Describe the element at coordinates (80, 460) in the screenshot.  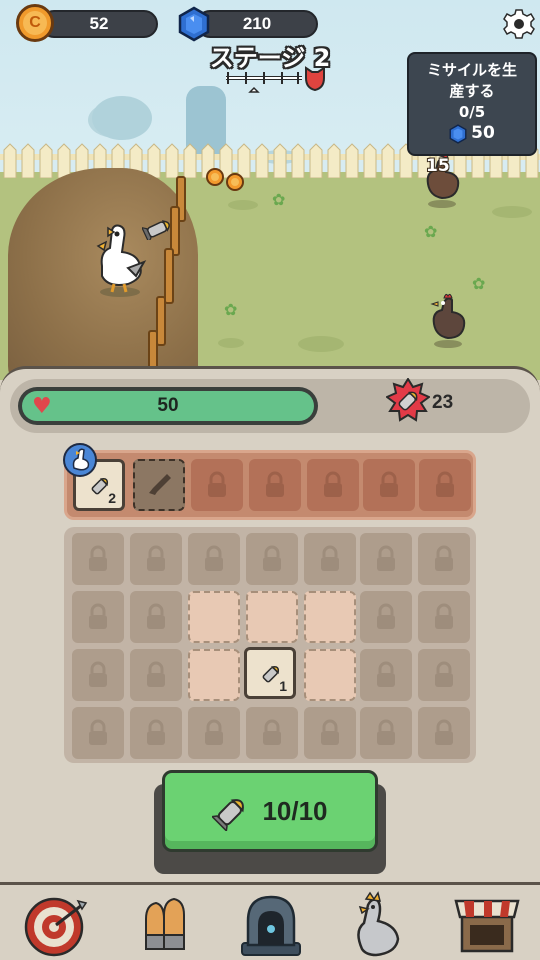
I see `chicken-badge-icon` at that location.